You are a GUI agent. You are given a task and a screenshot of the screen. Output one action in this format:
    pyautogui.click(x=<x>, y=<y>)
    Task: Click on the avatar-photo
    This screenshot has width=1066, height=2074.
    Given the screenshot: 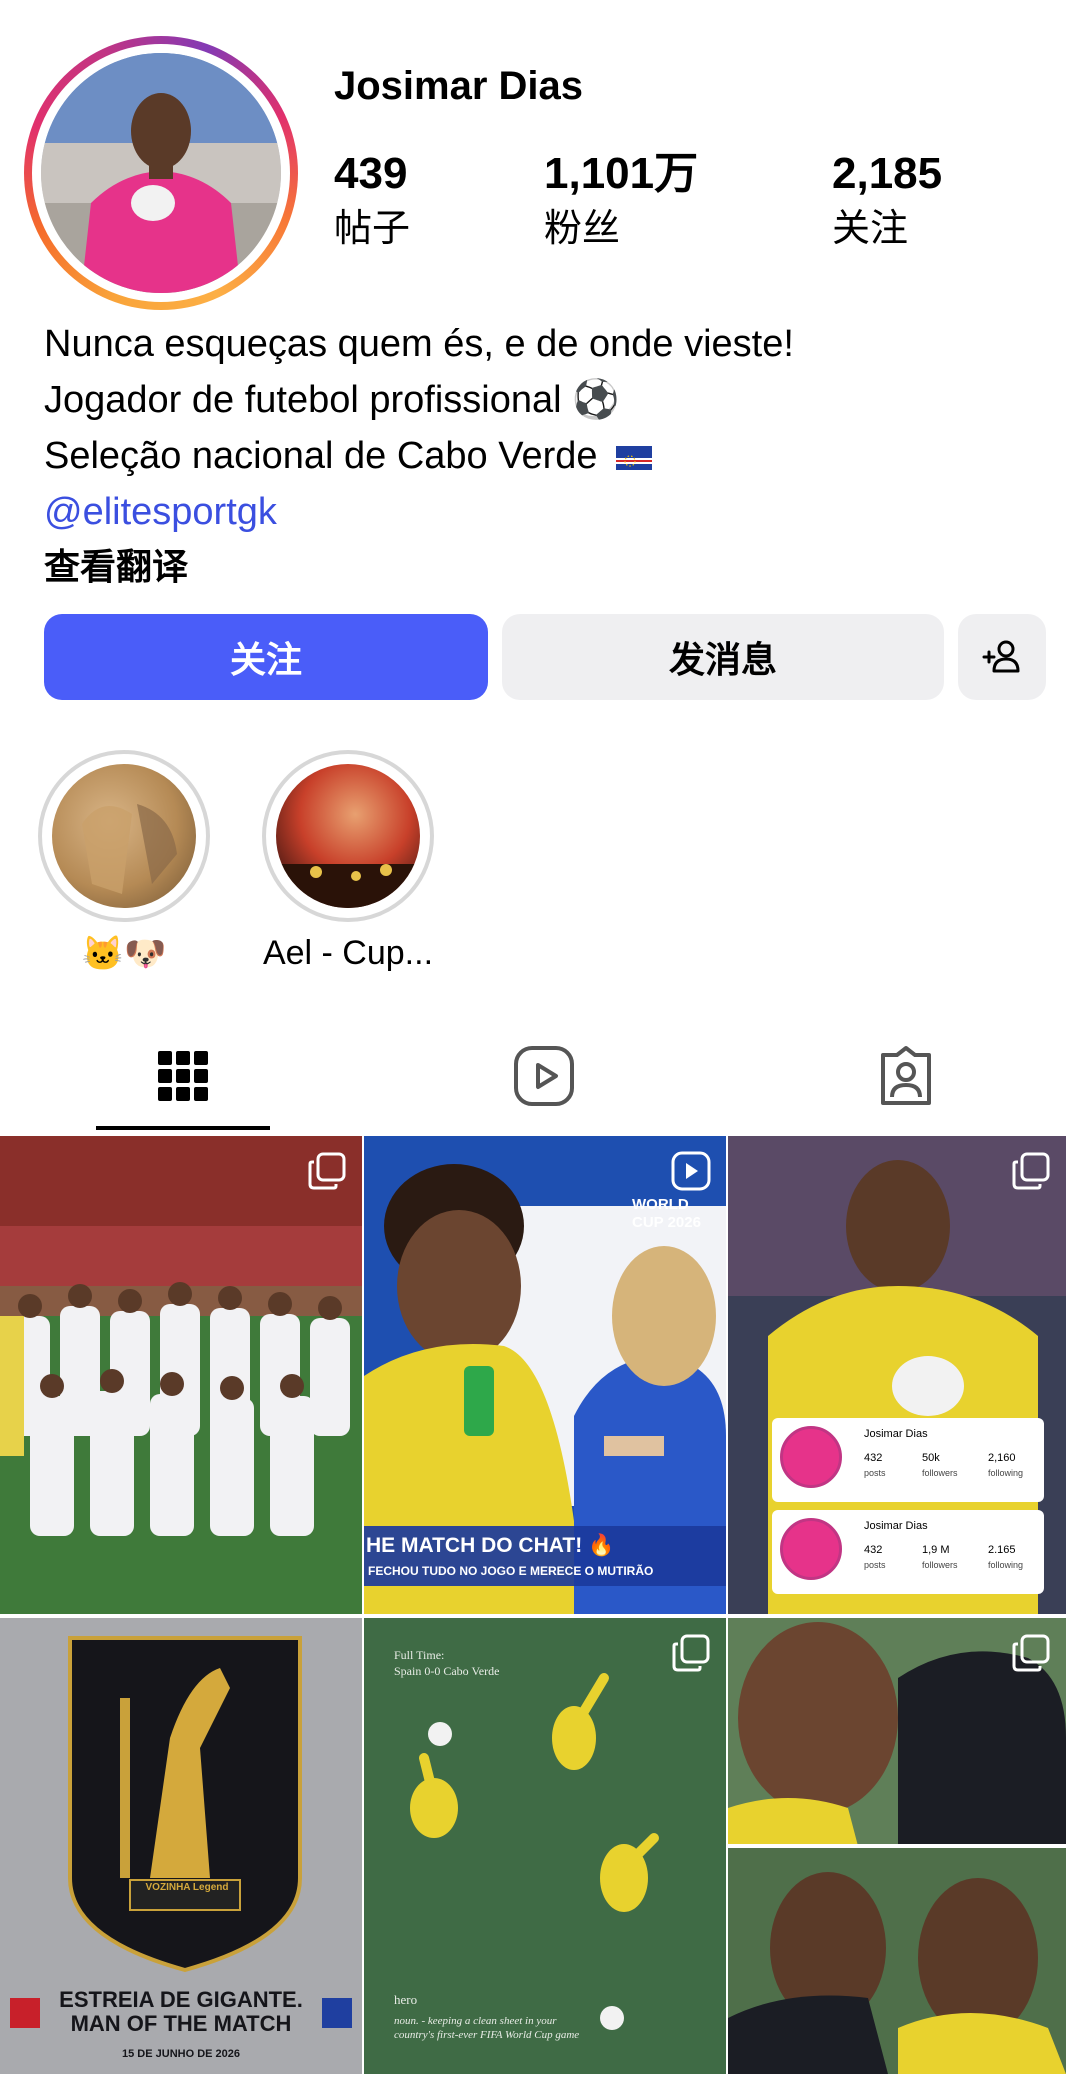 What is the action you would take?
    pyautogui.click(x=161, y=173)
    